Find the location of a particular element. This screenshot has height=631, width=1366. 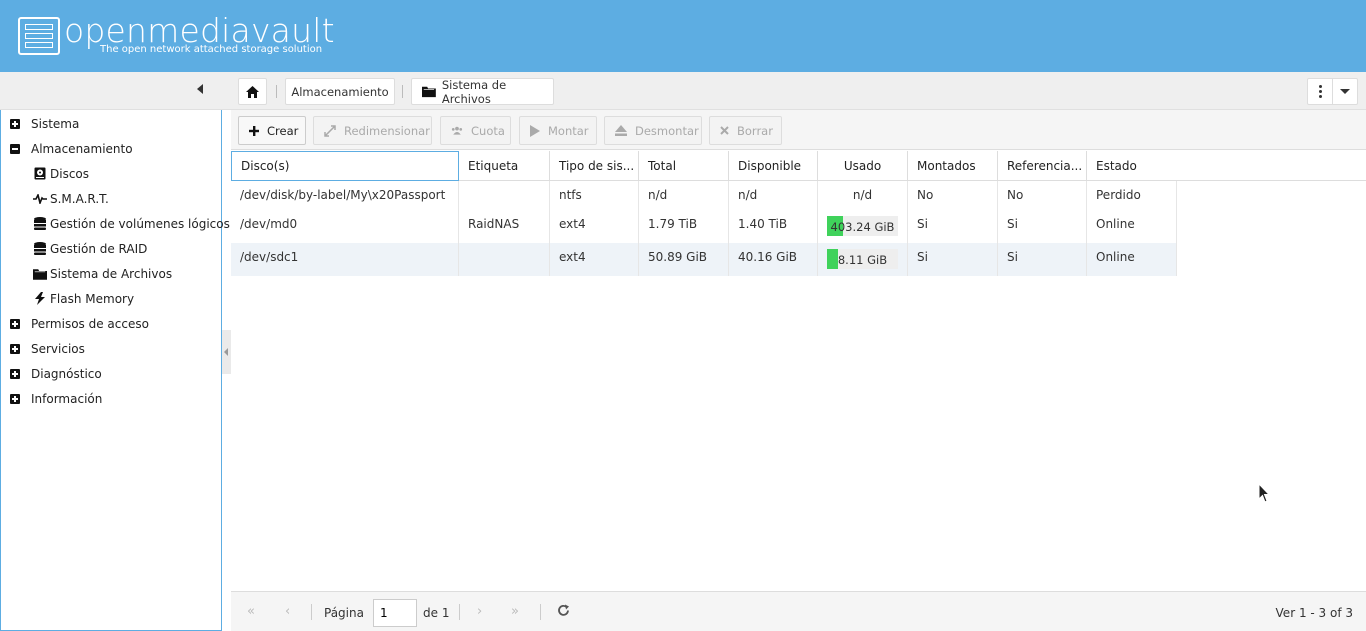

sidebar-splitter-handle is located at coordinates (226, 352).